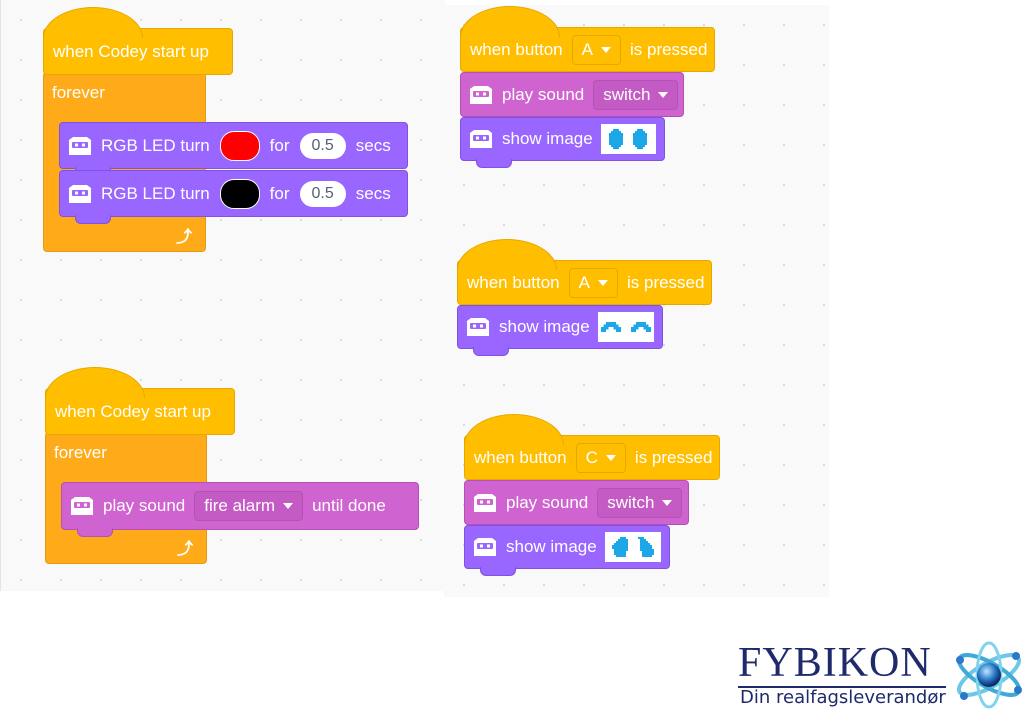 This screenshot has height=712, width=1024. I want to click on fybikon-logo: FYBIKON Din realfagsleverandør, so click(880, 675).